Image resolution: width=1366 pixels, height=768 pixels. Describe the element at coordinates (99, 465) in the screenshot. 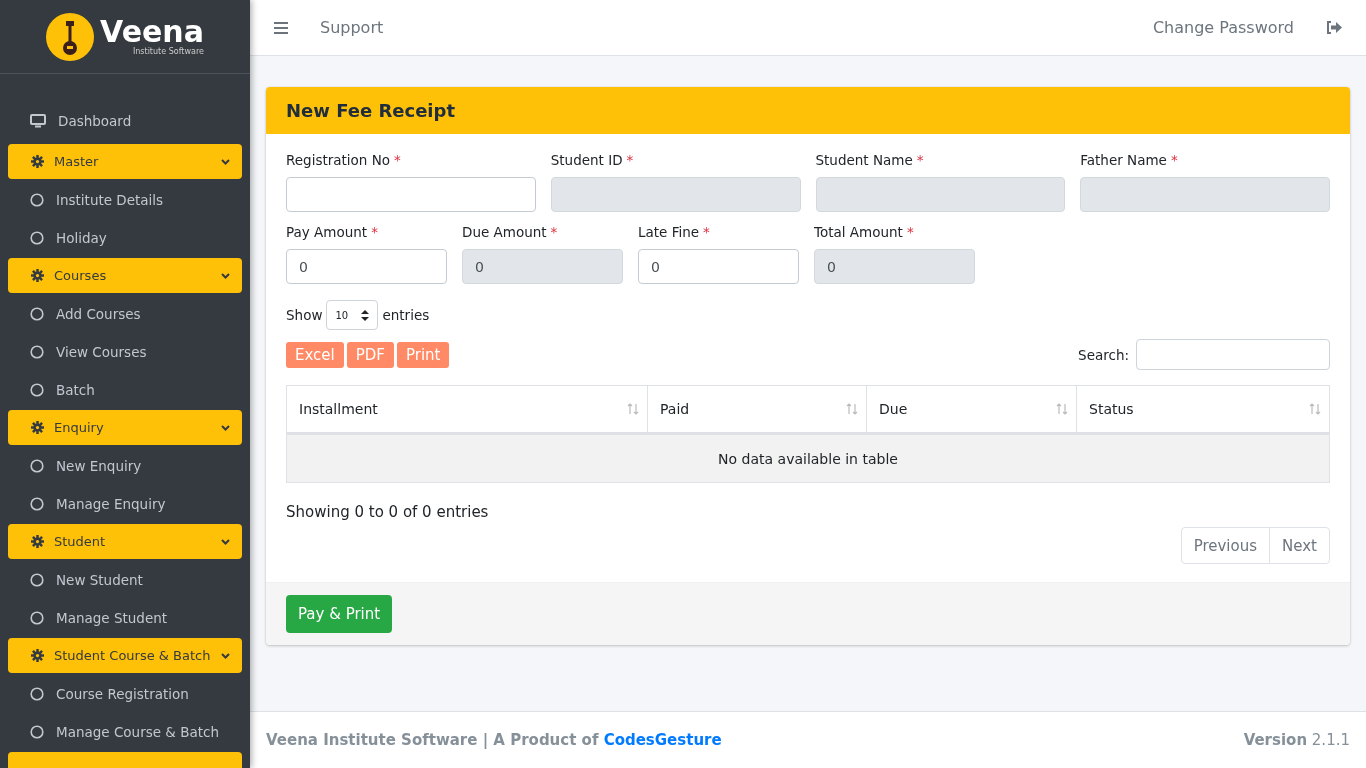

I see `sidebar-item-label: New Enquiry` at that location.